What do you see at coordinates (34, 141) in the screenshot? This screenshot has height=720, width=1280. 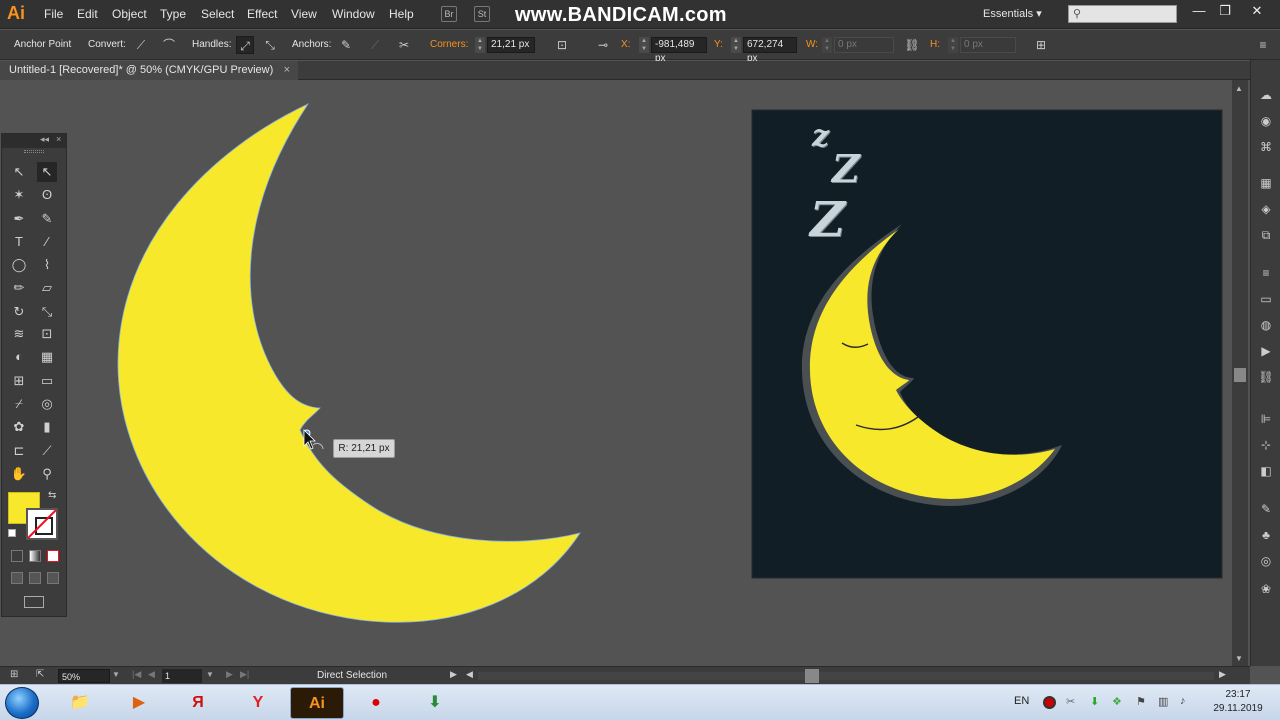 I see `tools-panel-header: ◂◂ ×` at bounding box center [34, 141].